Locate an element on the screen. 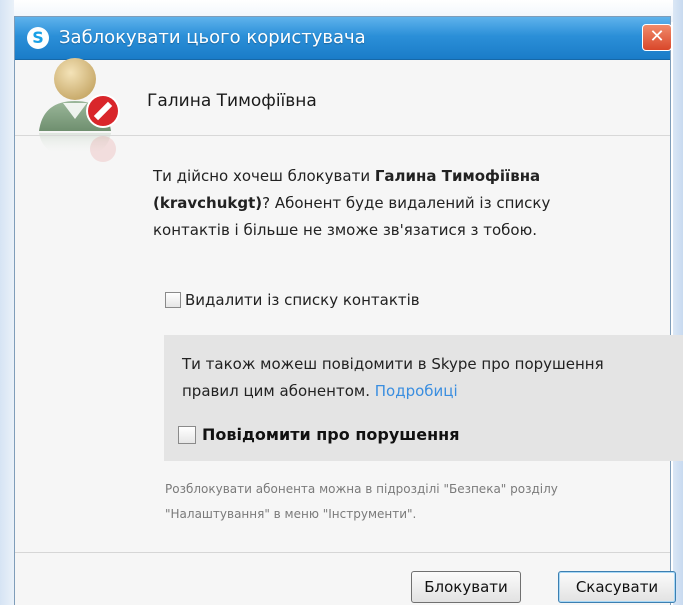  remove-from-contacts-label: Видалити із списку контактів is located at coordinates (302, 300).